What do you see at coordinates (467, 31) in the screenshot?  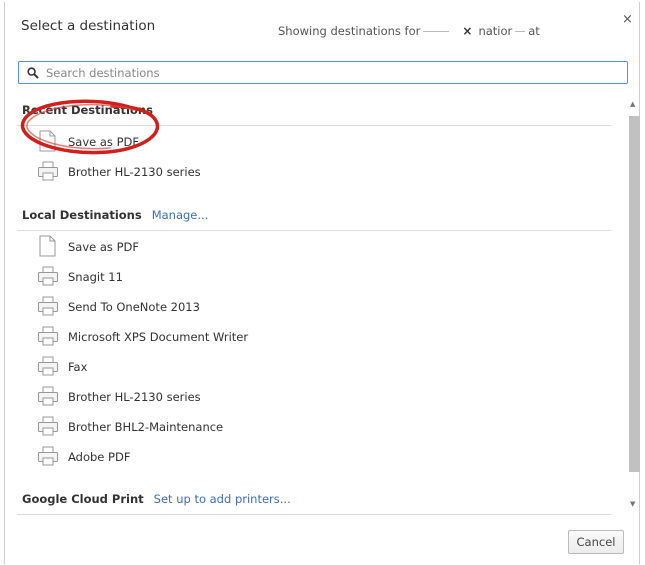 I see `account-close-icon: ×` at bounding box center [467, 31].